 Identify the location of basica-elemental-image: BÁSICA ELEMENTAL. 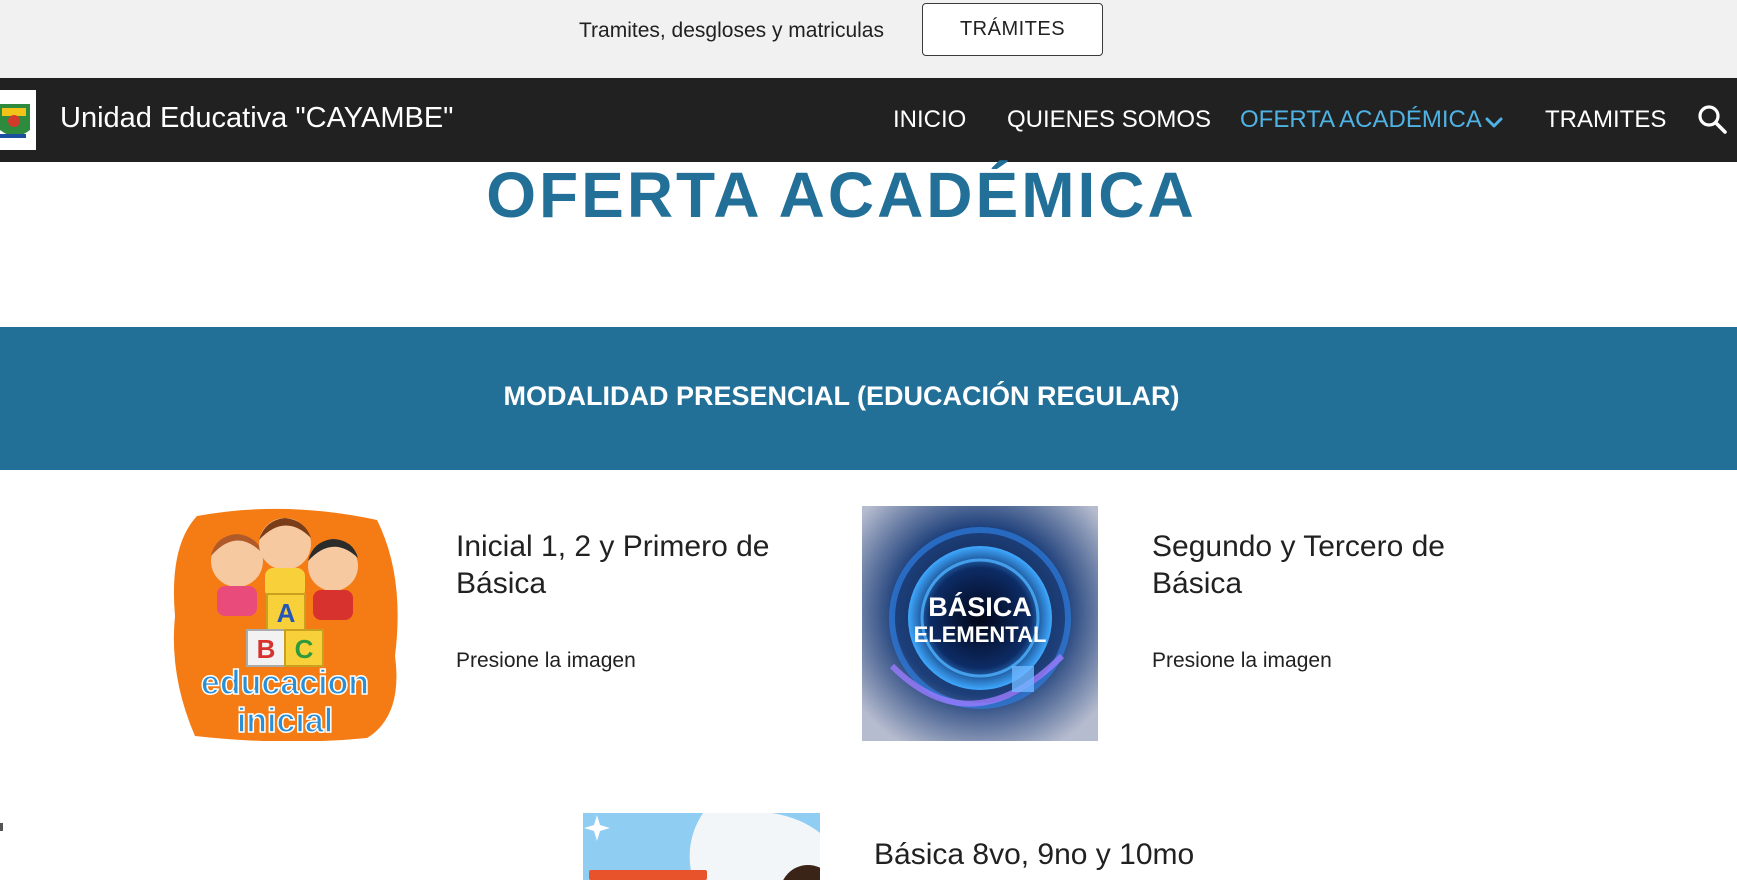
(980, 623).